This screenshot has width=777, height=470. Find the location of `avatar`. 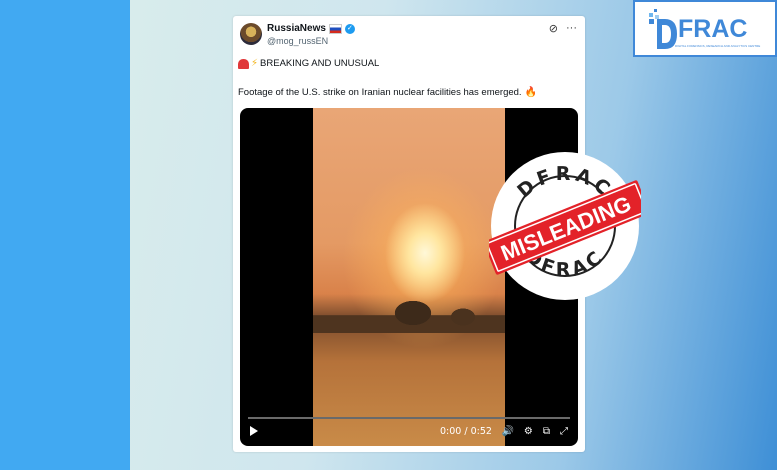

avatar is located at coordinates (251, 34).